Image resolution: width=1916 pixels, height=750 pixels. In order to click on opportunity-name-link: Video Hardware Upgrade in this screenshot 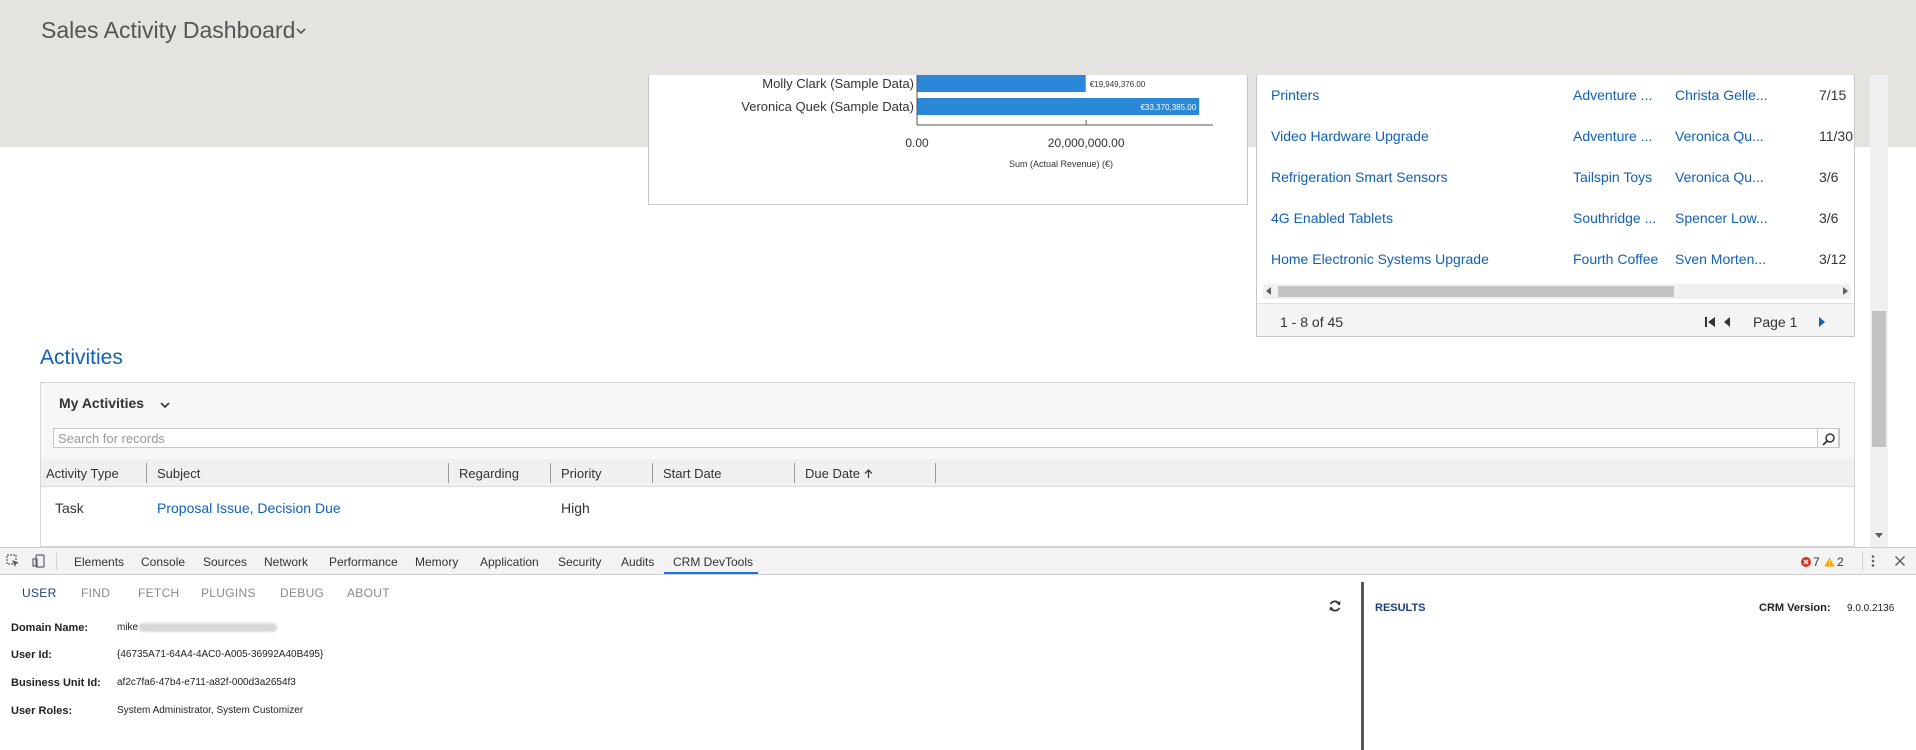, I will do `click(1350, 136)`.